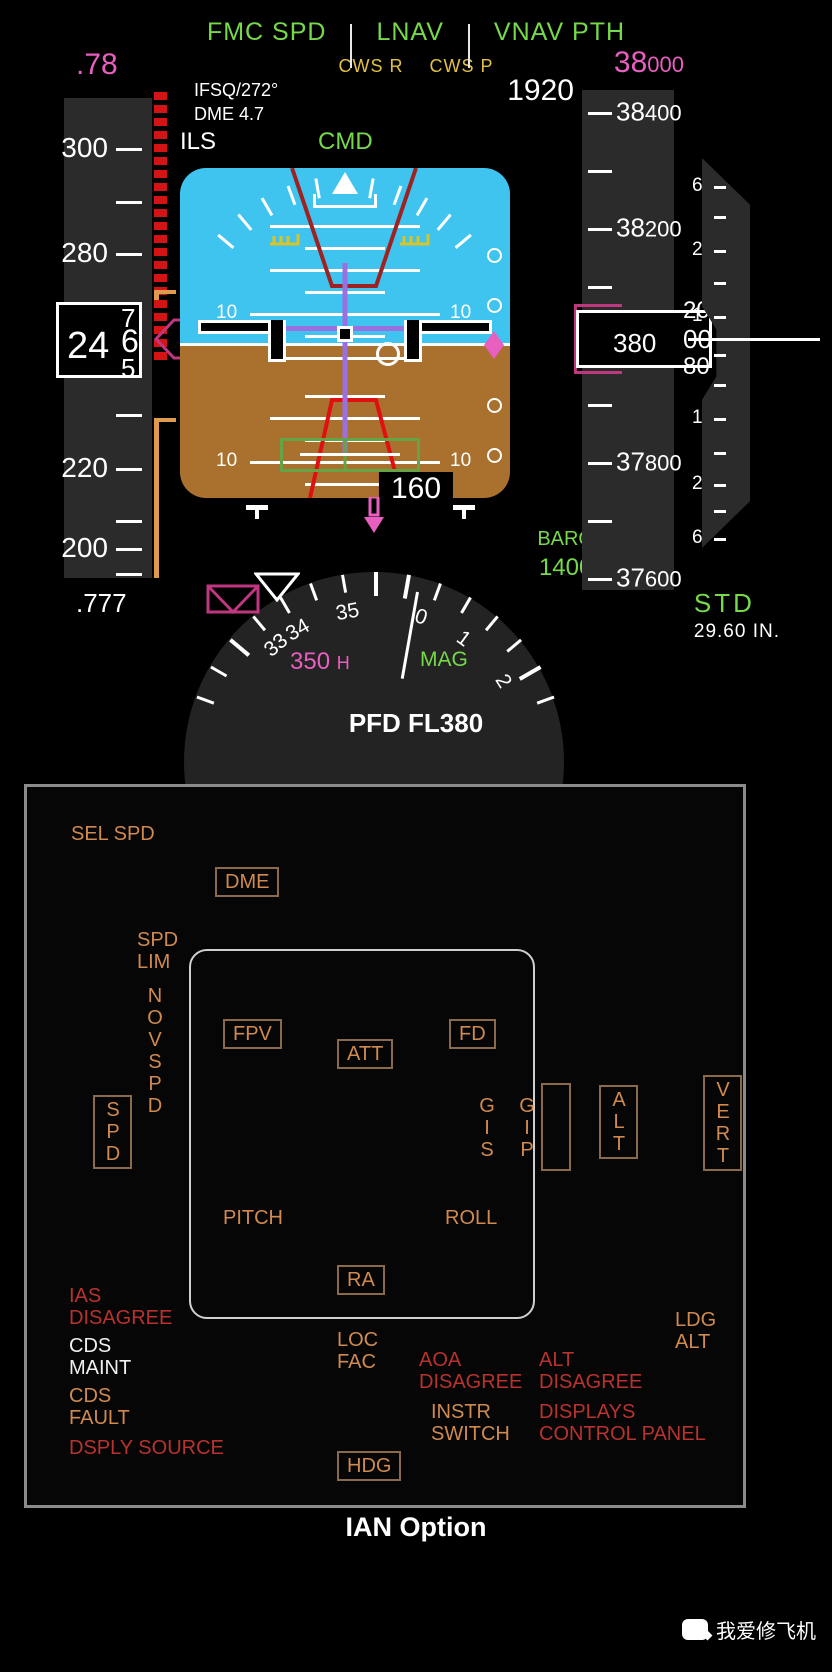 The height and width of the screenshot is (1672, 832). I want to click on speed-label: 200, so click(84, 547).